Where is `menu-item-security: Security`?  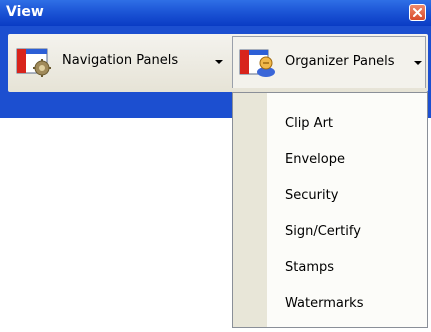
menu-item-security: Security is located at coordinates (347, 196).